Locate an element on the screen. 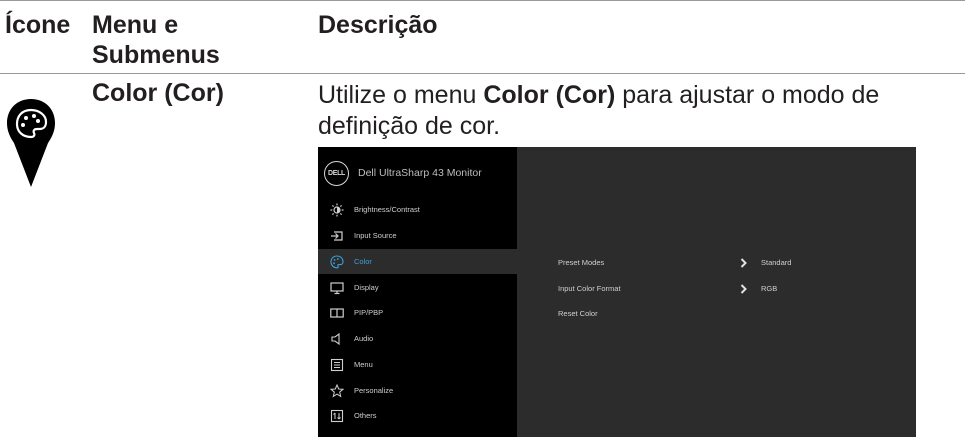 The width and height of the screenshot is (965, 437). menu-icon is located at coordinates (337, 365).